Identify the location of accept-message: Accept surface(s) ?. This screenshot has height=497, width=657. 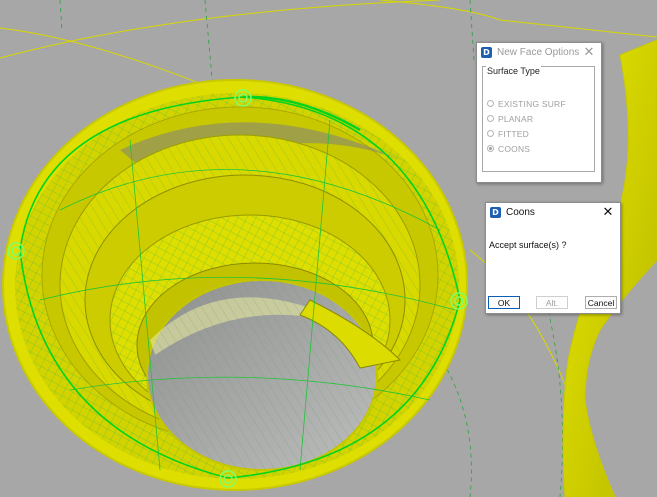
(528, 245).